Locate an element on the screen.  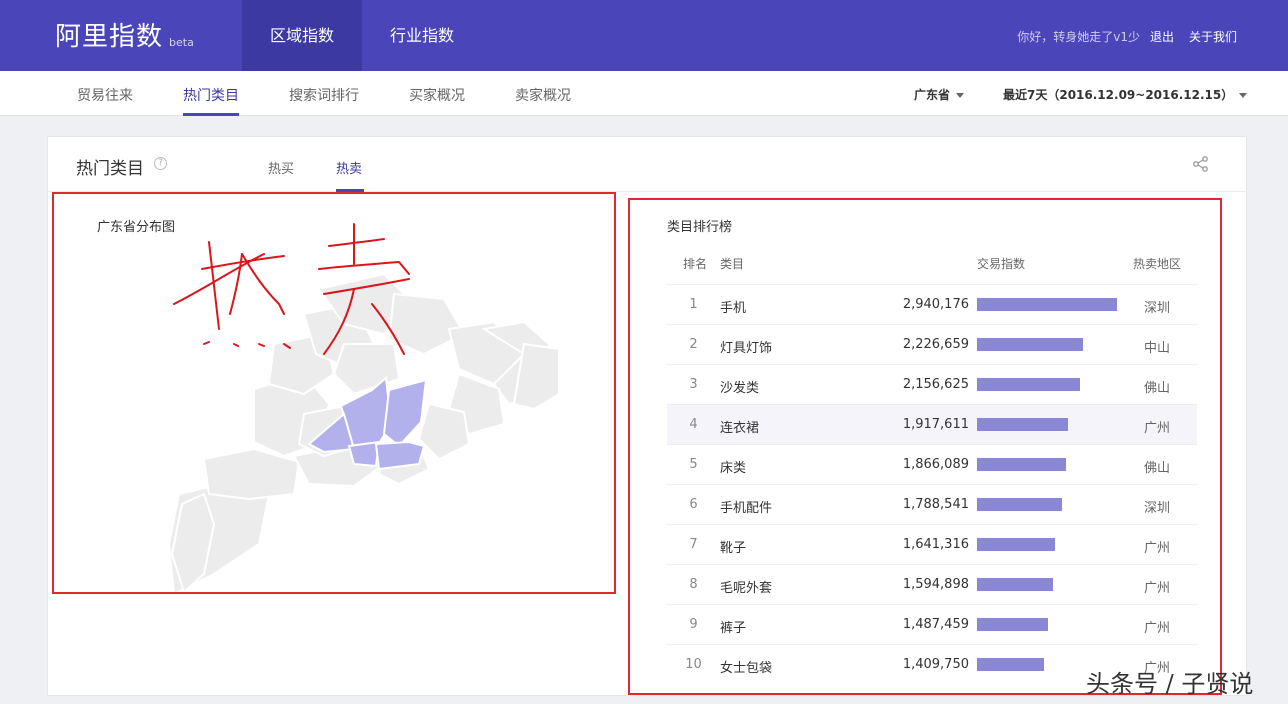
rank-category: 手机 is located at coordinates (733, 308).